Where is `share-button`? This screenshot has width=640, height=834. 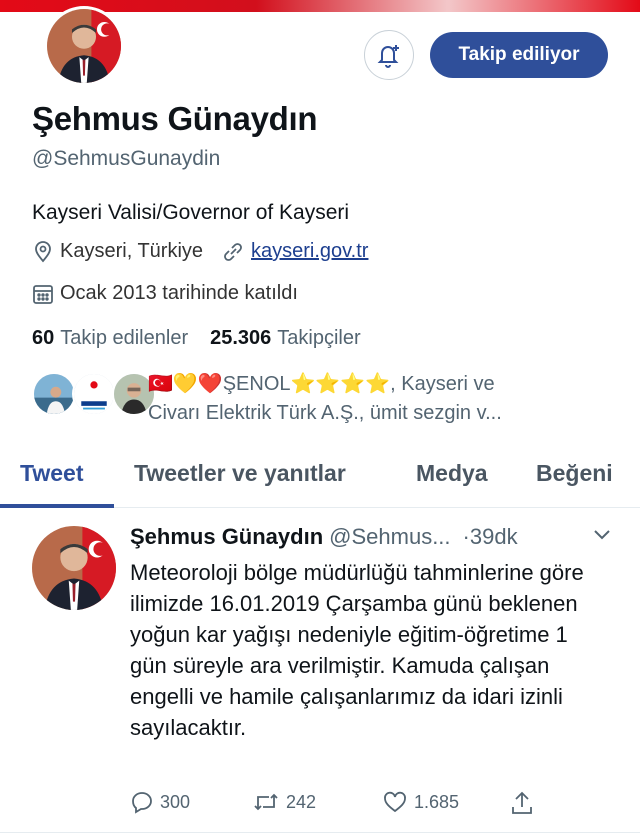 share-button is located at coordinates (522, 803).